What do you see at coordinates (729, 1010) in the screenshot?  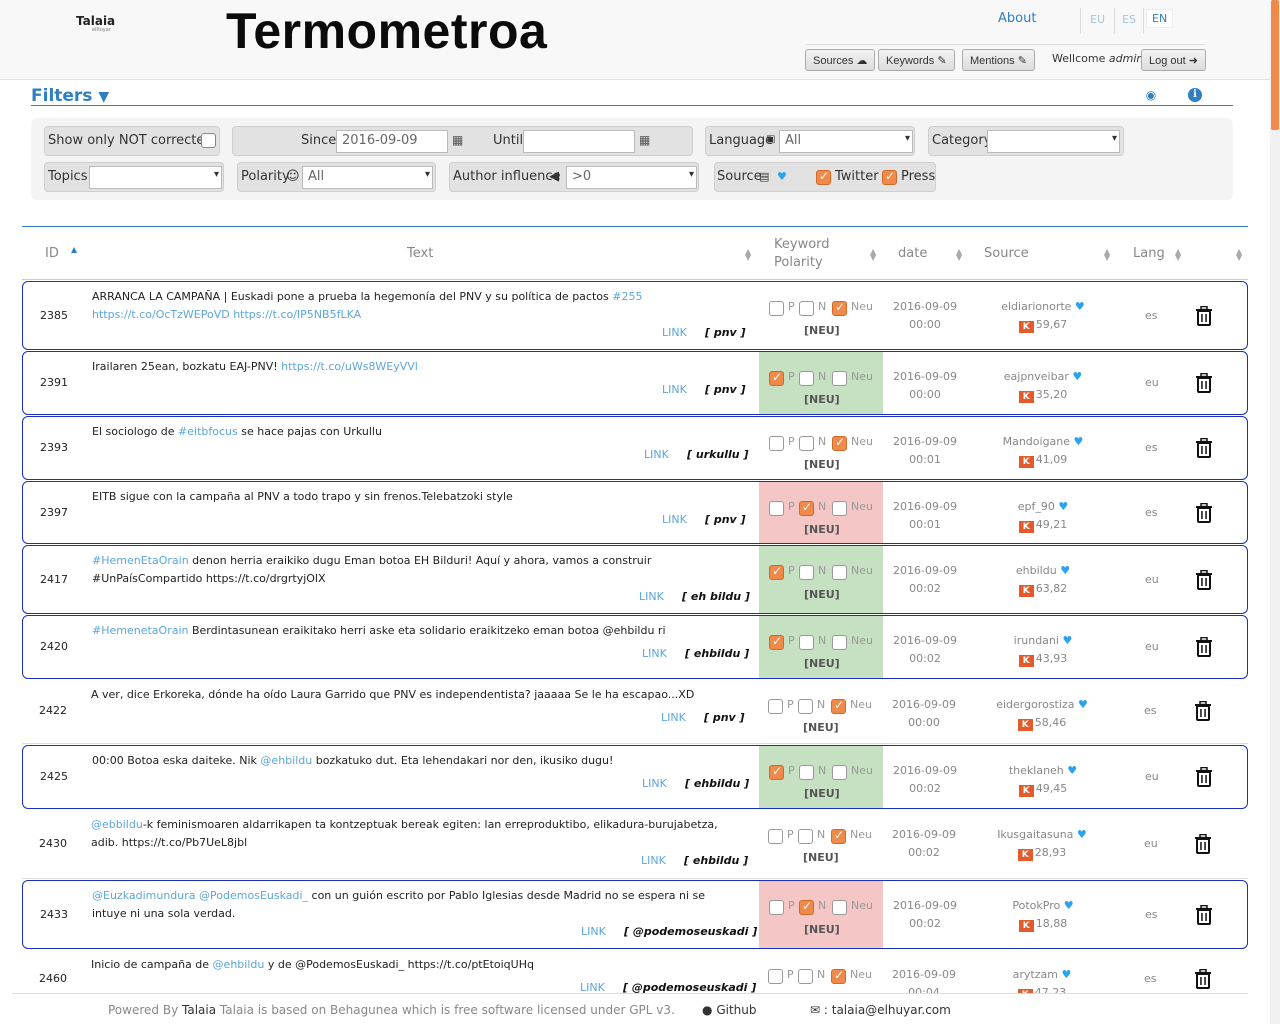 I see `github-link: ● Github` at bounding box center [729, 1010].